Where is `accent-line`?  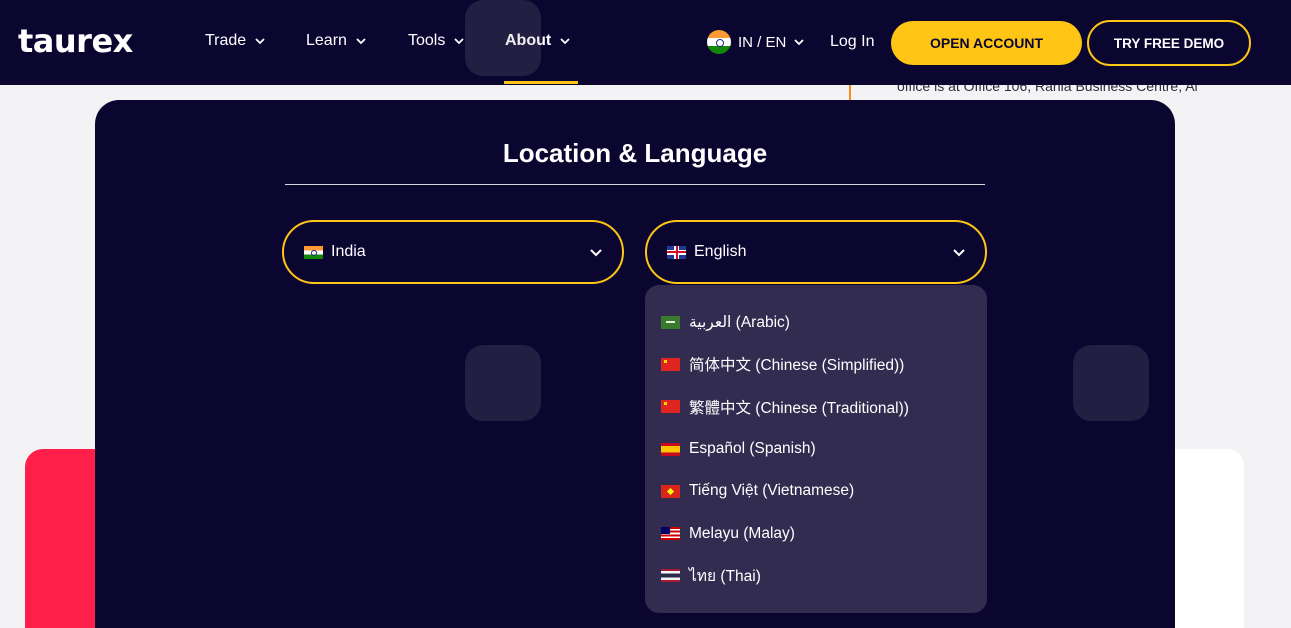
accent-line is located at coordinates (850, 93).